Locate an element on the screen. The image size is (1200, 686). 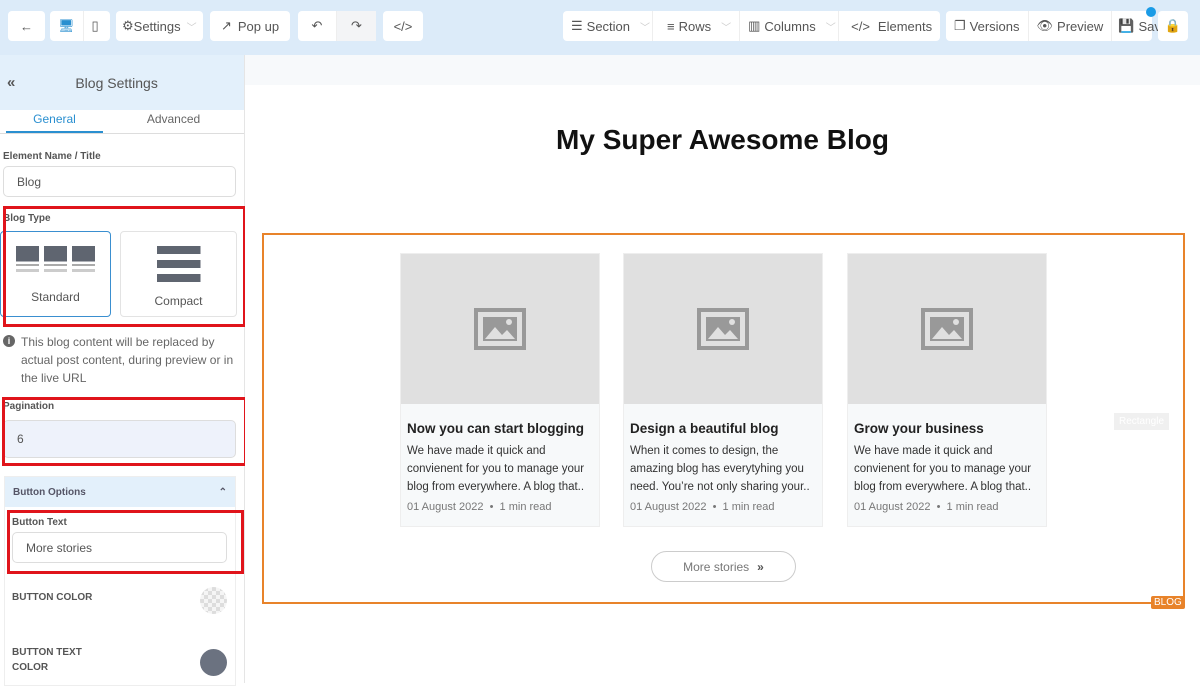
redo-icon: ↷ is located at coordinates (356, 25).